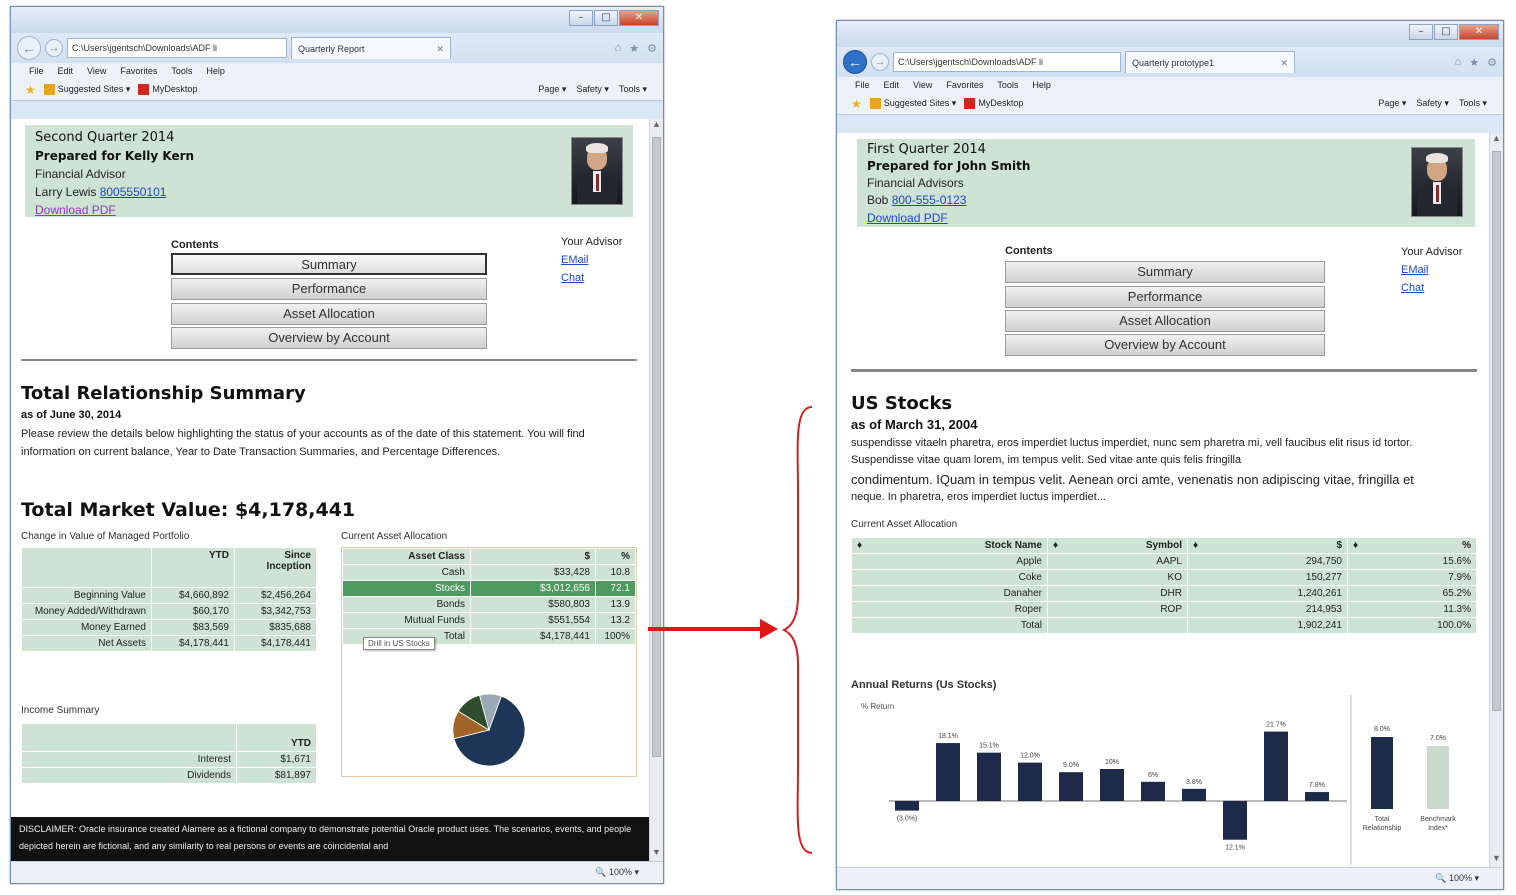 Image resolution: width=1516 pixels, height=895 pixels. What do you see at coordinates (949, 545) in the screenshot?
I see `stock-name-header: ♦ Stock Name` at bounding box center [949, 545].